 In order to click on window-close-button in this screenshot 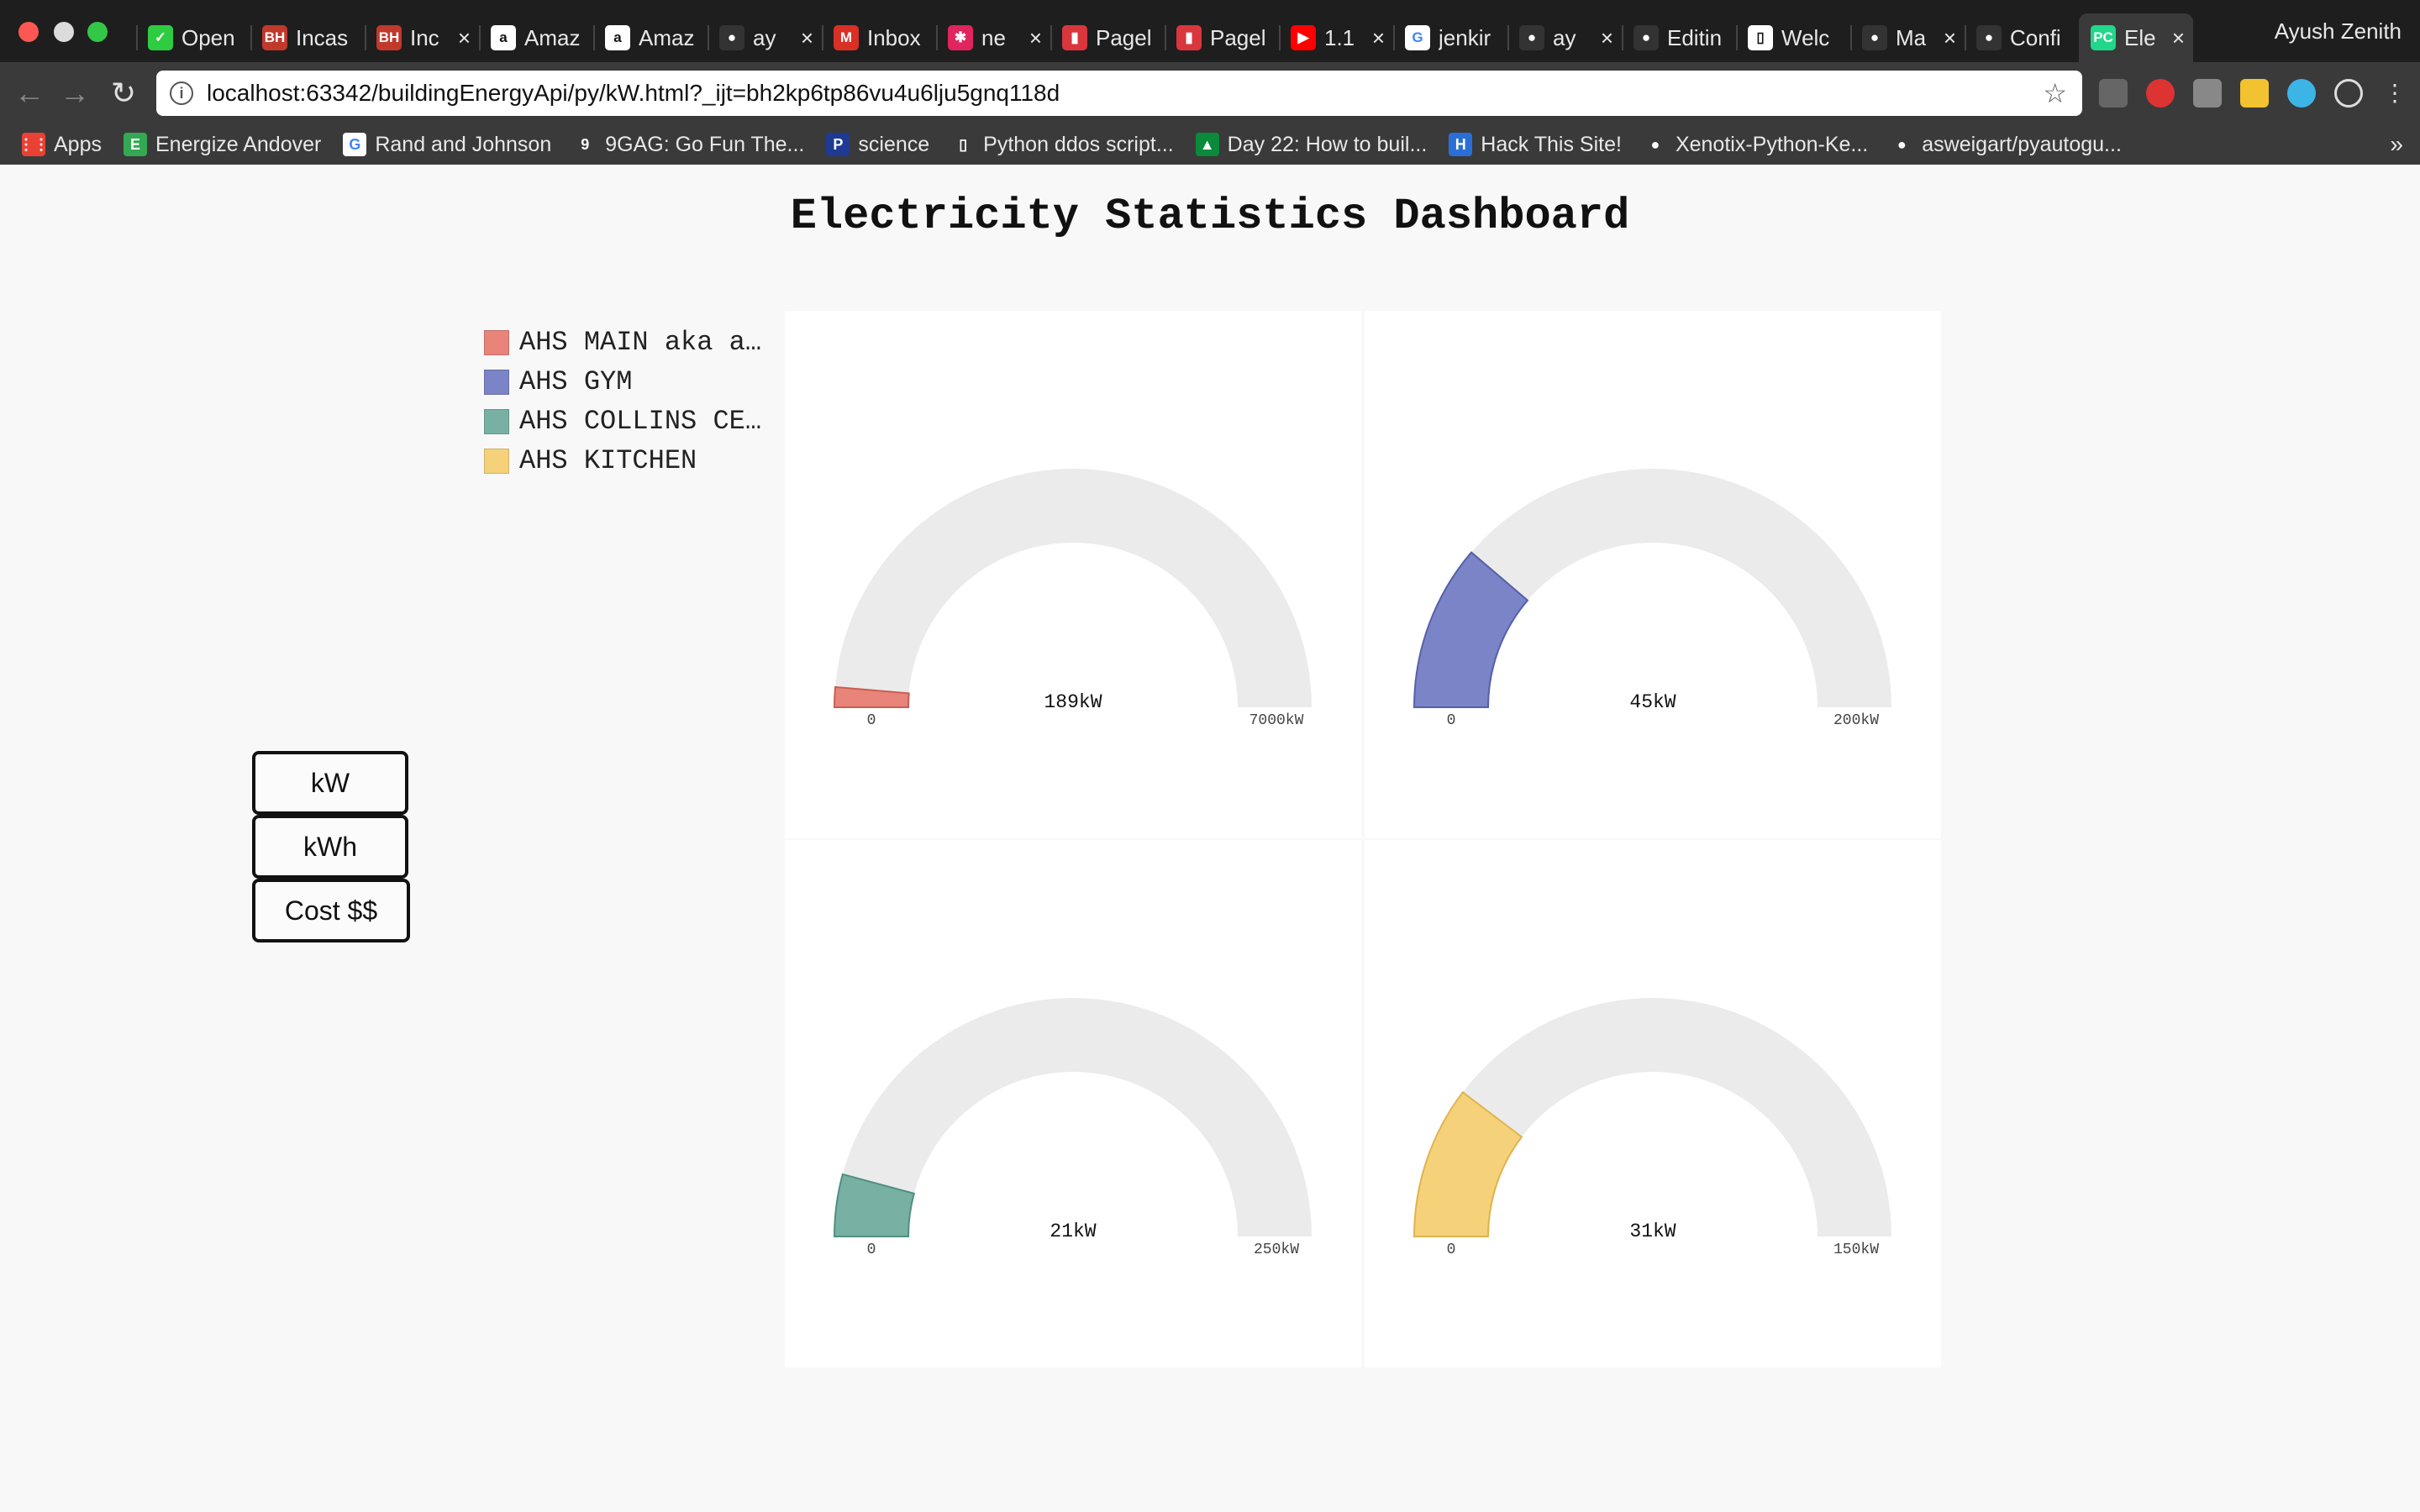, I will do `click(28, 32)`.